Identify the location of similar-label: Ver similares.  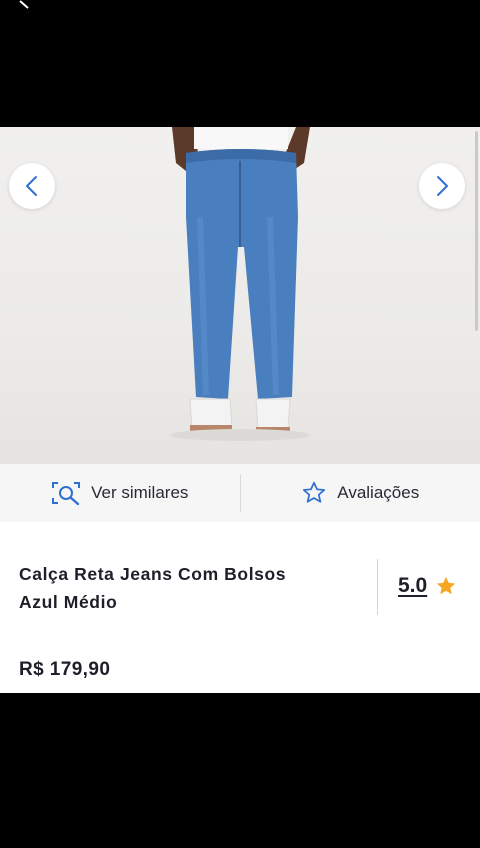
(140, 492).